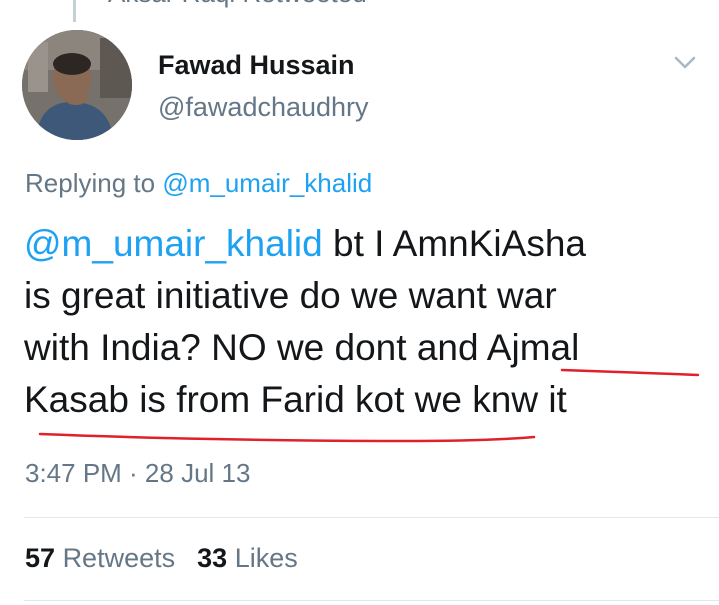 This screenshot has width=719, height=605. I want to click on likes-count: 33, so click(212, 558).